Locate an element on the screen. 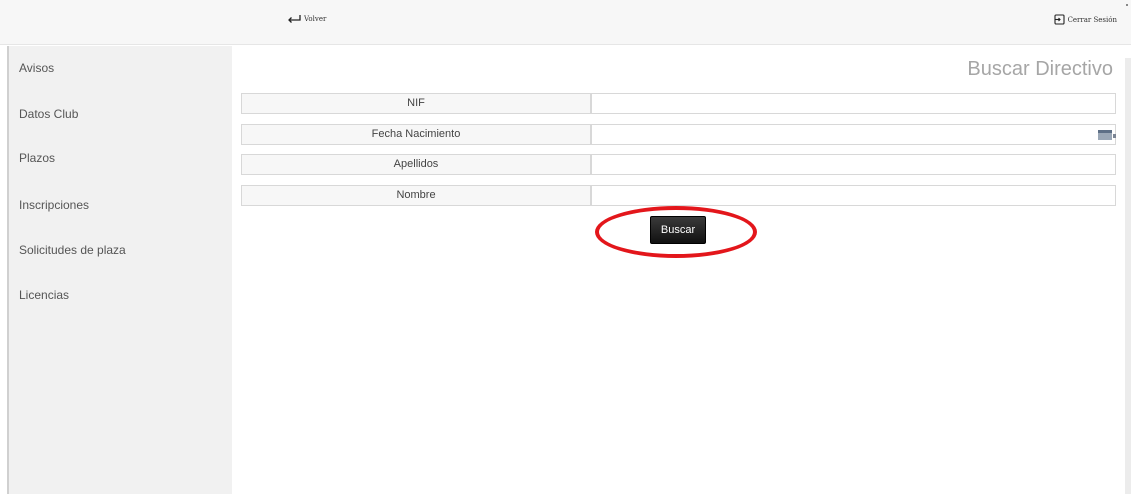  fecha-field-box is located at coordinates (853, 134).